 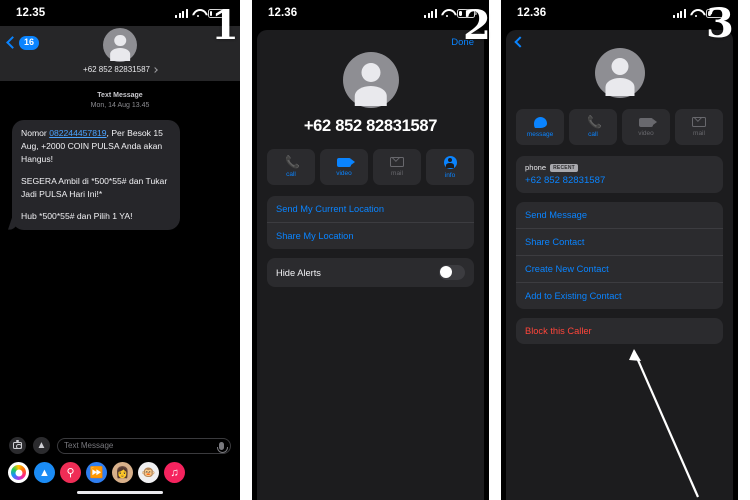 What do you see at coordinates (225, 25) in the screenshot?
I see `annotation-step-1: 1` at bounding box center [225, 25].